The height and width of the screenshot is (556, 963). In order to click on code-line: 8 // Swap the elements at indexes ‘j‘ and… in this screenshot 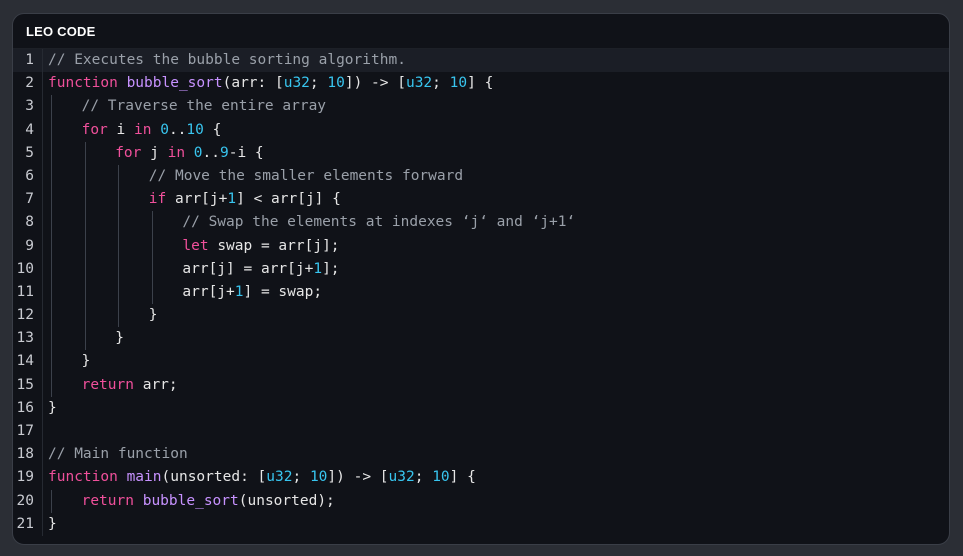, I will do `click(481, 223)`.